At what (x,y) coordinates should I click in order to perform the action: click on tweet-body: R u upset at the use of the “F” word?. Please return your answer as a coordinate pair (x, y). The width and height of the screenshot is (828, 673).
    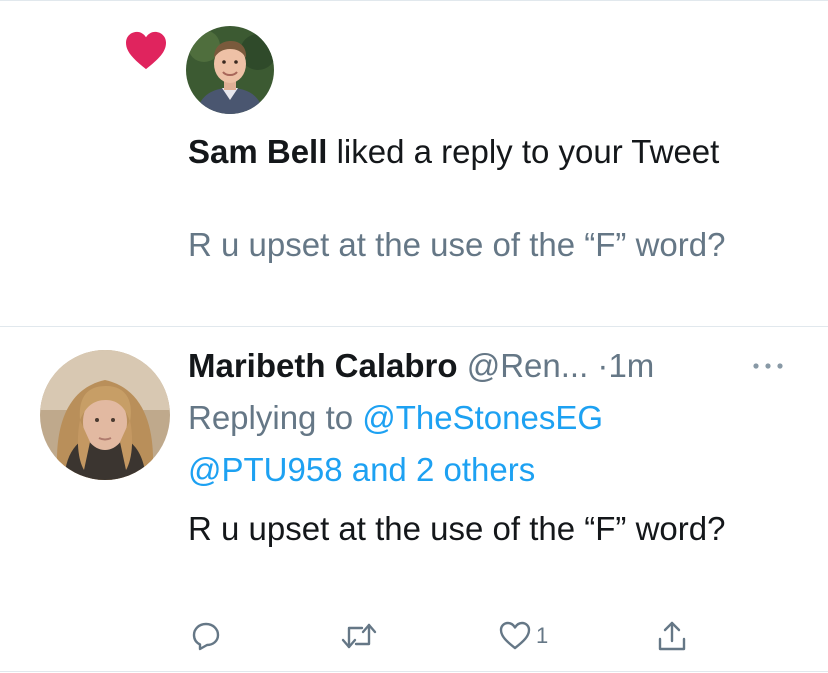
    Looking at the image, I should click on (457, 528).